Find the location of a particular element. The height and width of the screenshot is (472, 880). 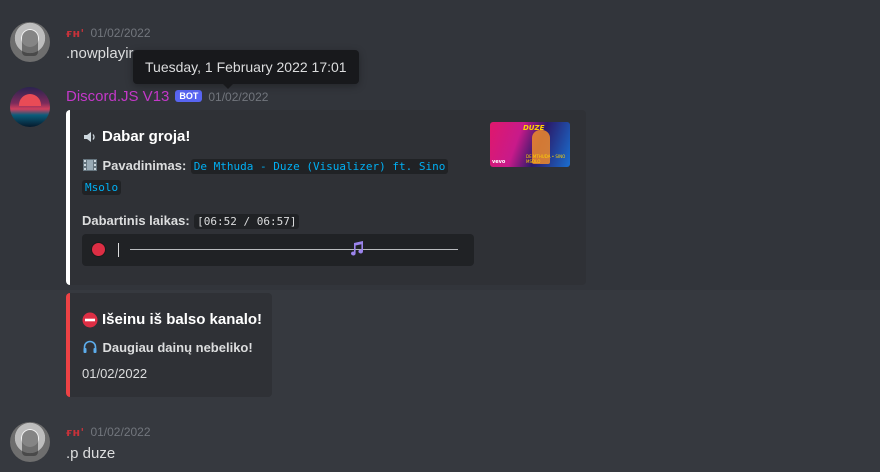

progress-track is located at coordinates (294, 249).